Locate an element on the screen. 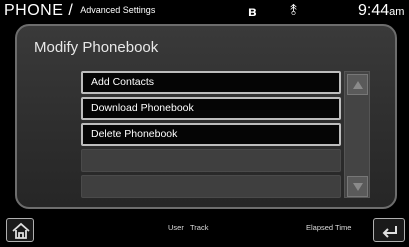 Image resolution: width=409 pixels, height=247 pixels. arrow-down-icon is located at coordinates (358, 187).